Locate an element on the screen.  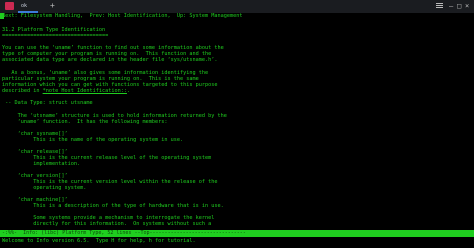
paragraph-text: . is located at coordinates (128, 91).